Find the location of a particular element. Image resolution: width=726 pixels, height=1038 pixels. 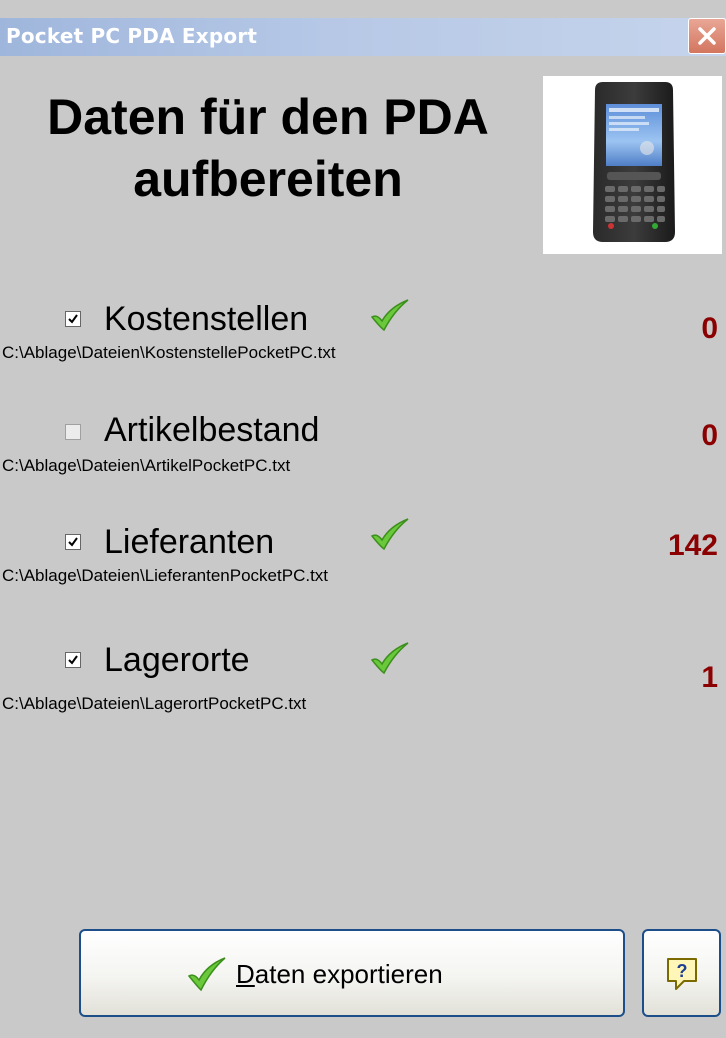

pda-device-image is located at coordinates (632, 165).